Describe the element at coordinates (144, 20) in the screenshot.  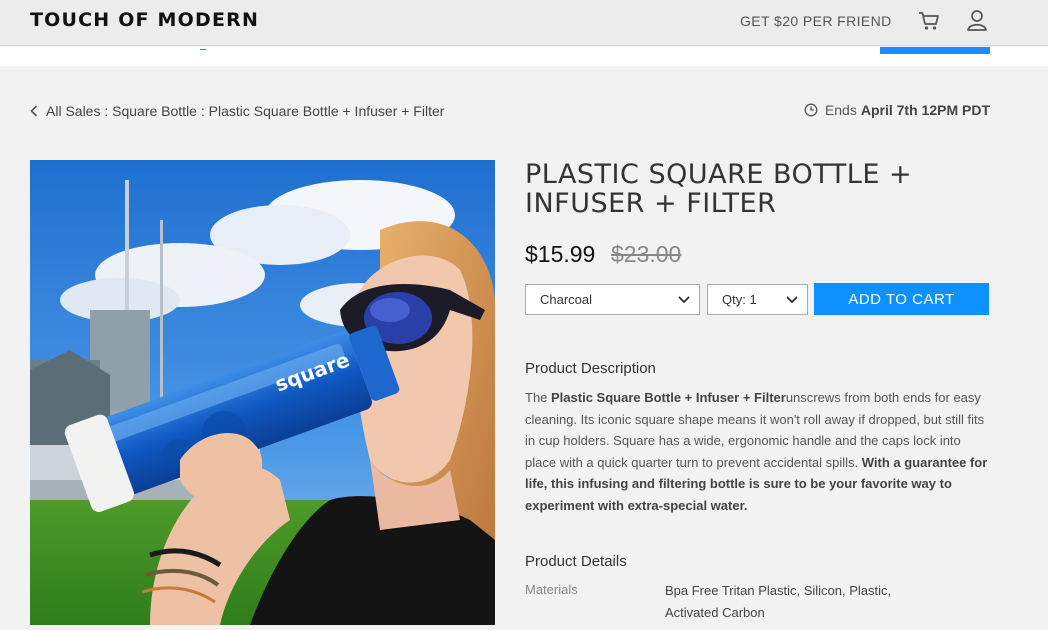
I see `site-logo: TOUCH OF MODERN` at that location.